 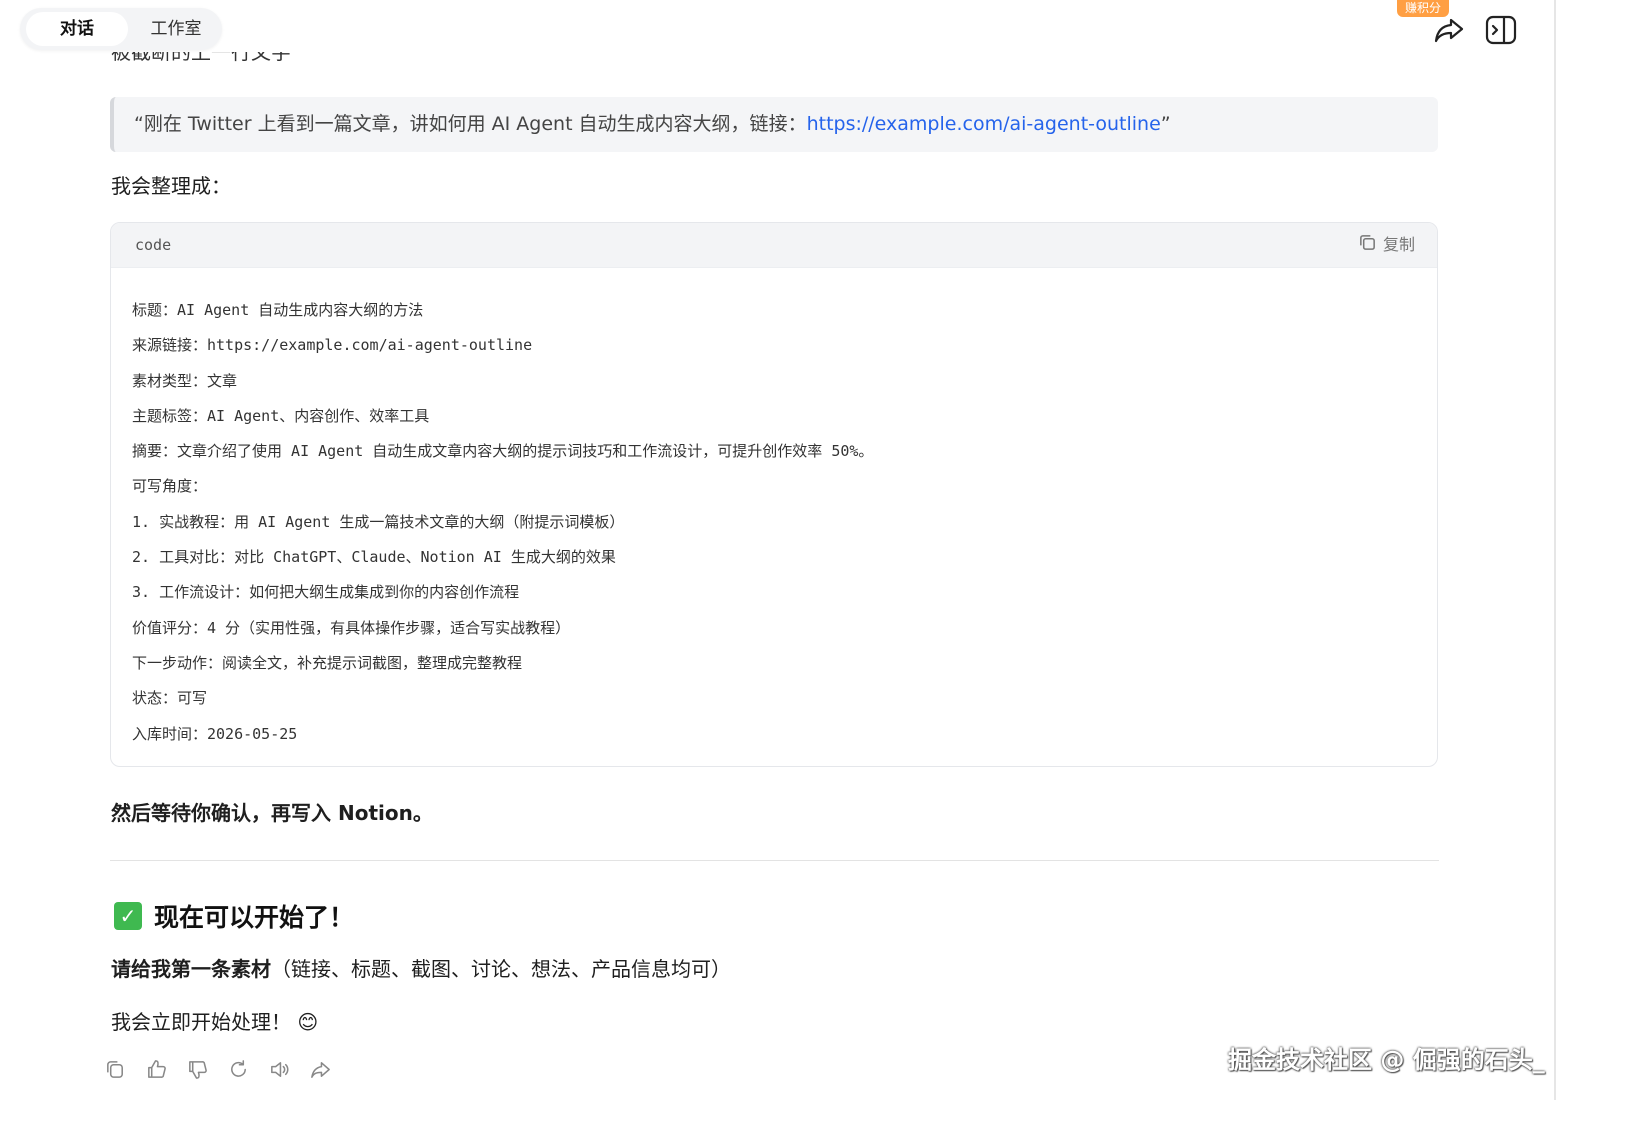 I want to click on quote-link: https://example.com/ai-agent-outline, so click(x=984, y=124).